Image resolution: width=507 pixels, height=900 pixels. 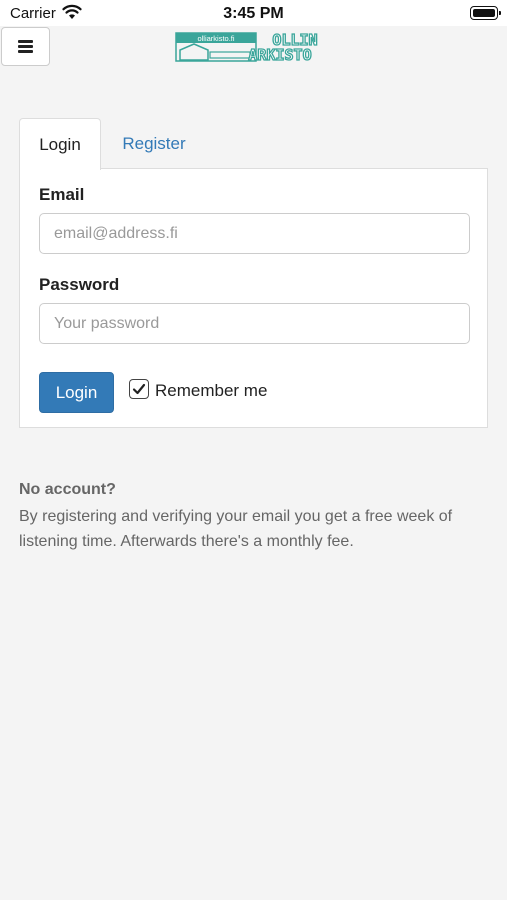 I want to click on checkmark-icon, so click(x=139, y=389).